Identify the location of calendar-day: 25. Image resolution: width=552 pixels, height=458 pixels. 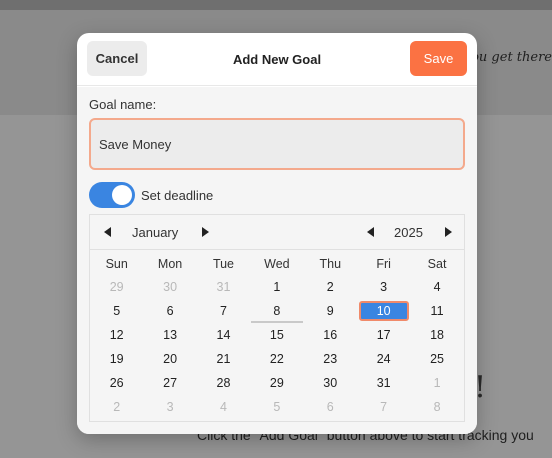
(436, 359).